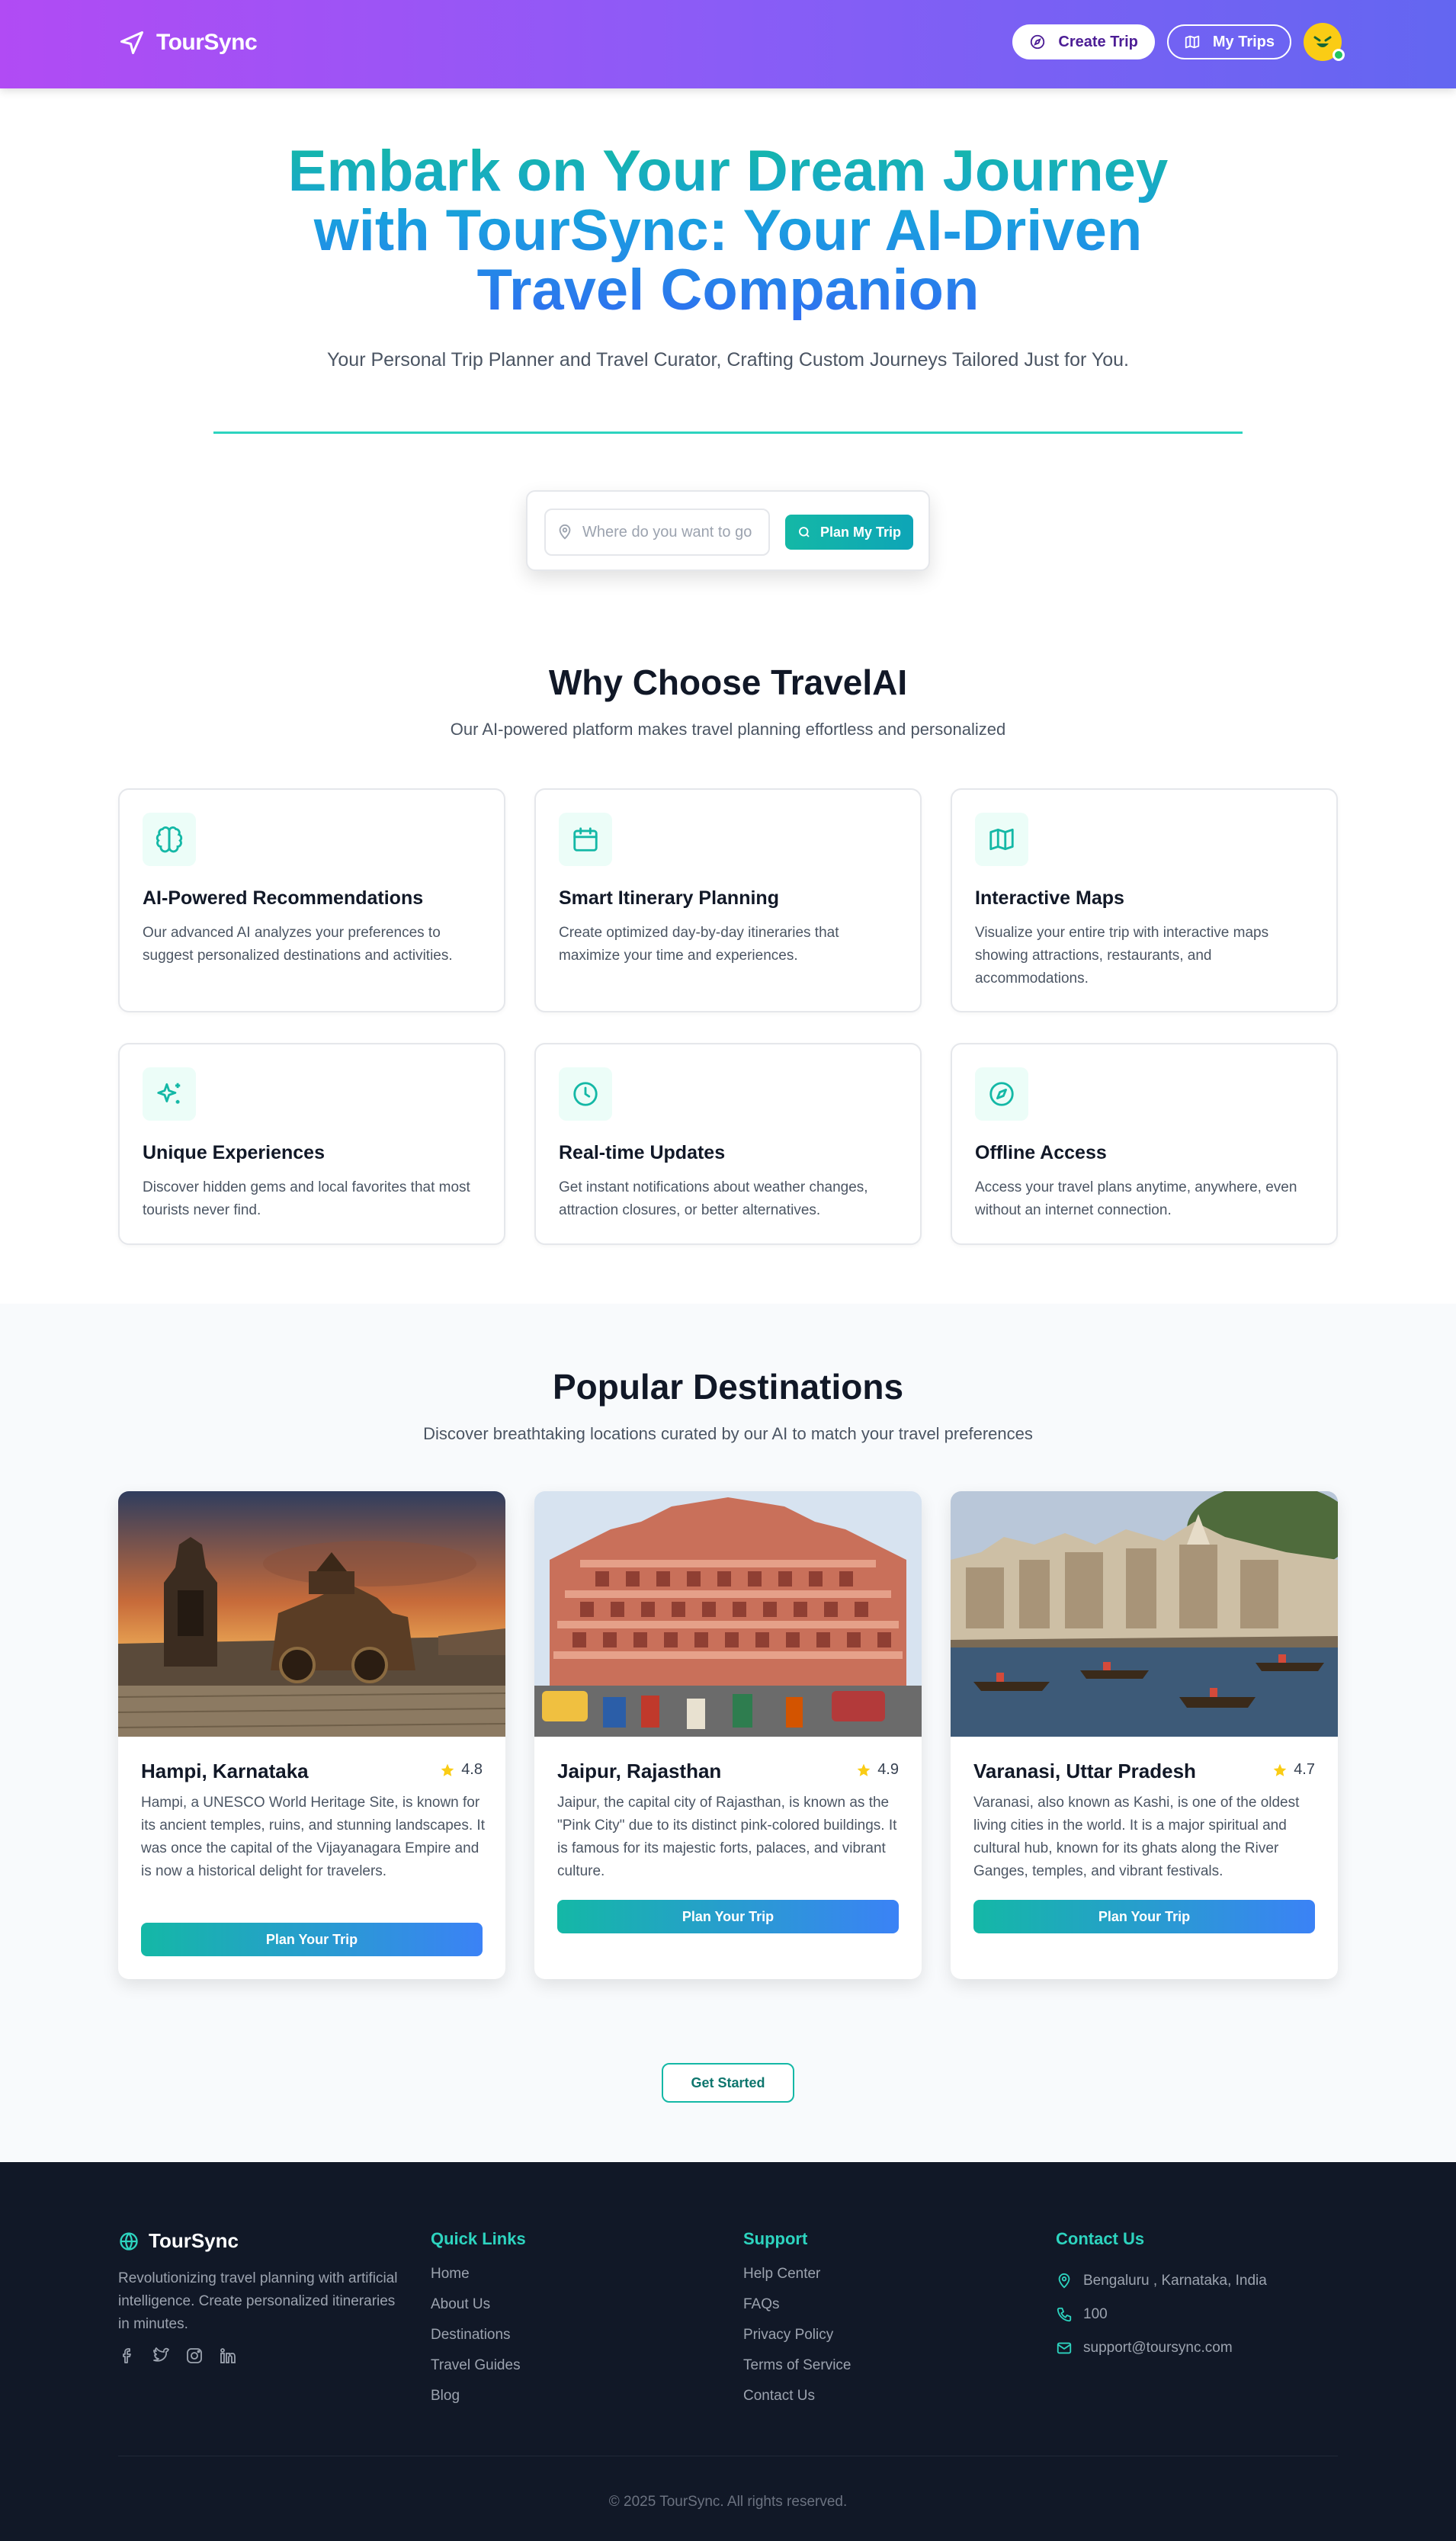  Describe the element at coordinates (228, 2356) in the screenshot. I see `linkedin-icon` at that location.